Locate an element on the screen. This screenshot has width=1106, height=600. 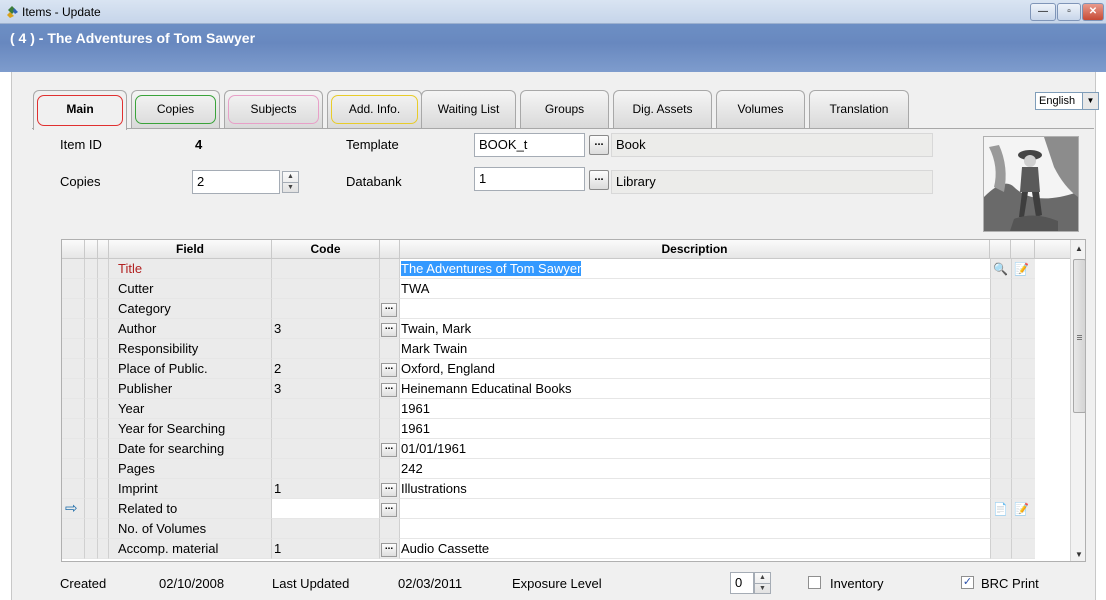
tab-translation: Translation is located at coordinates (859, 109).